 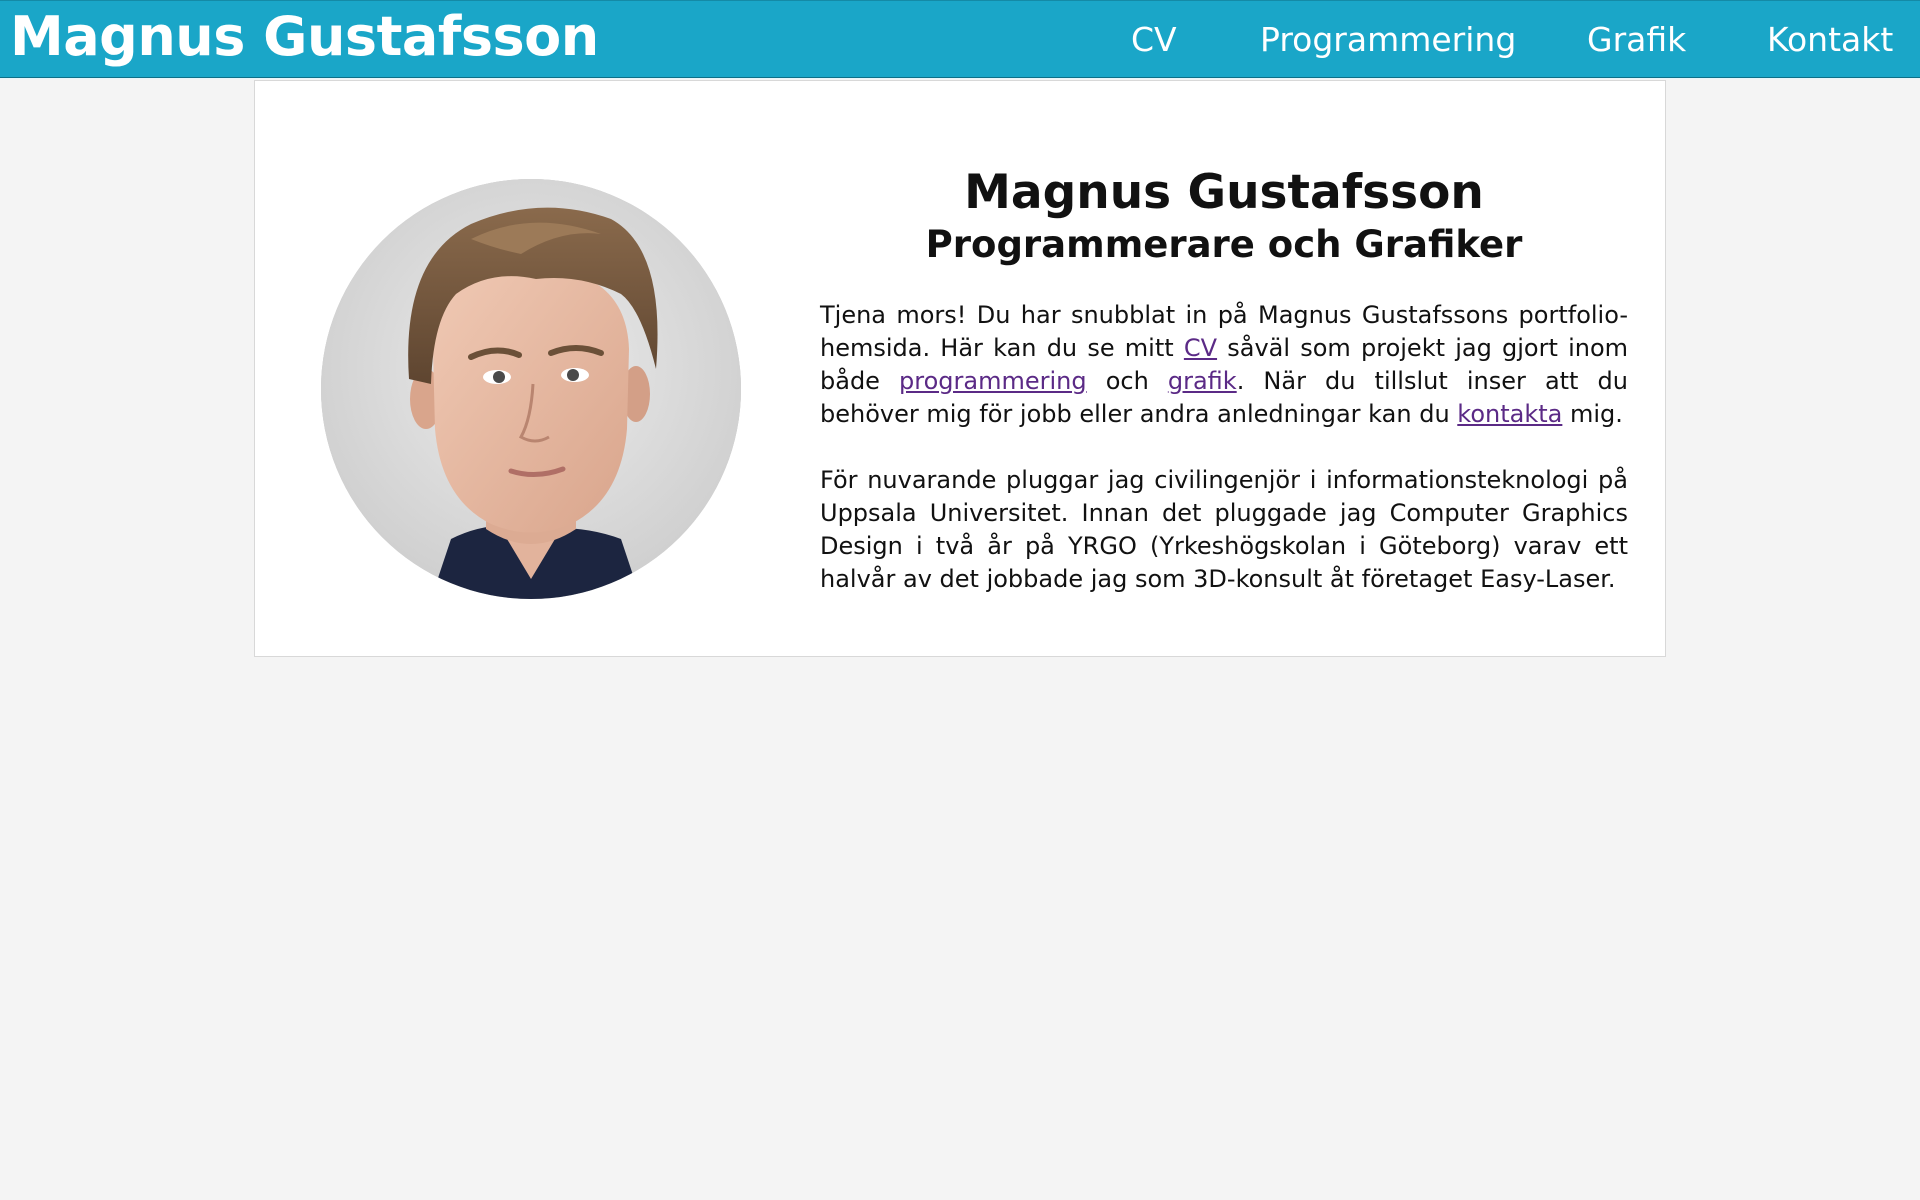 I want to click on inline-link-grafik: grafik, so click(x=1202, y=381).